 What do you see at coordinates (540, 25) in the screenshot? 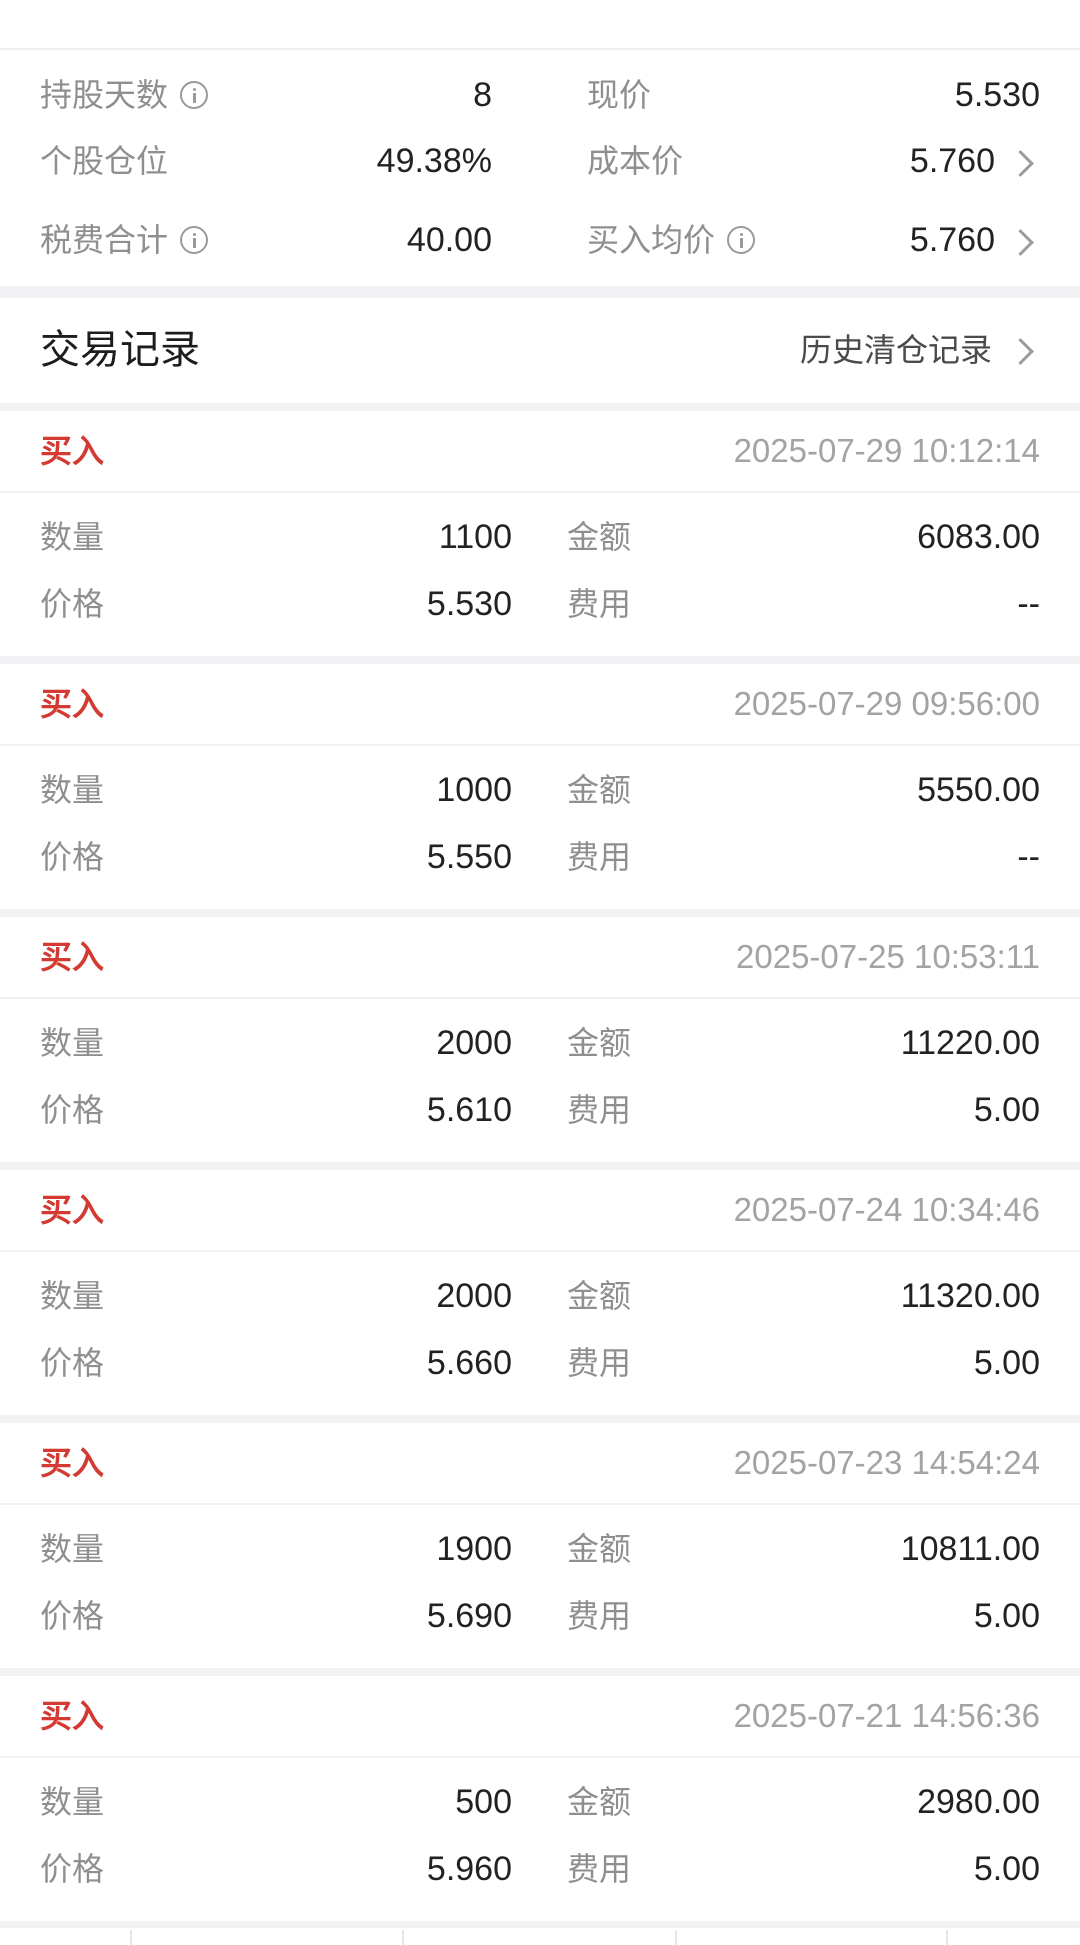
I see `top-stats-cropped` at bounding box center [540, 25].